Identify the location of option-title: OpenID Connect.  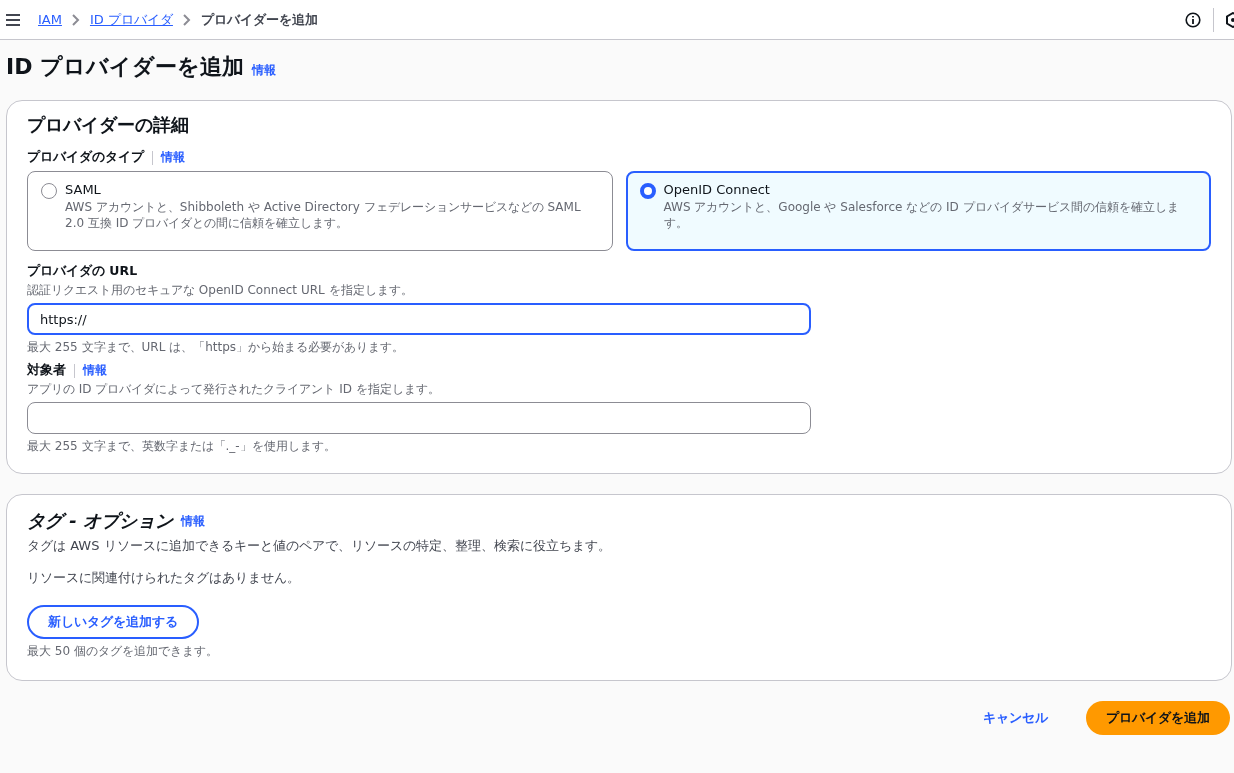
(717, 189).